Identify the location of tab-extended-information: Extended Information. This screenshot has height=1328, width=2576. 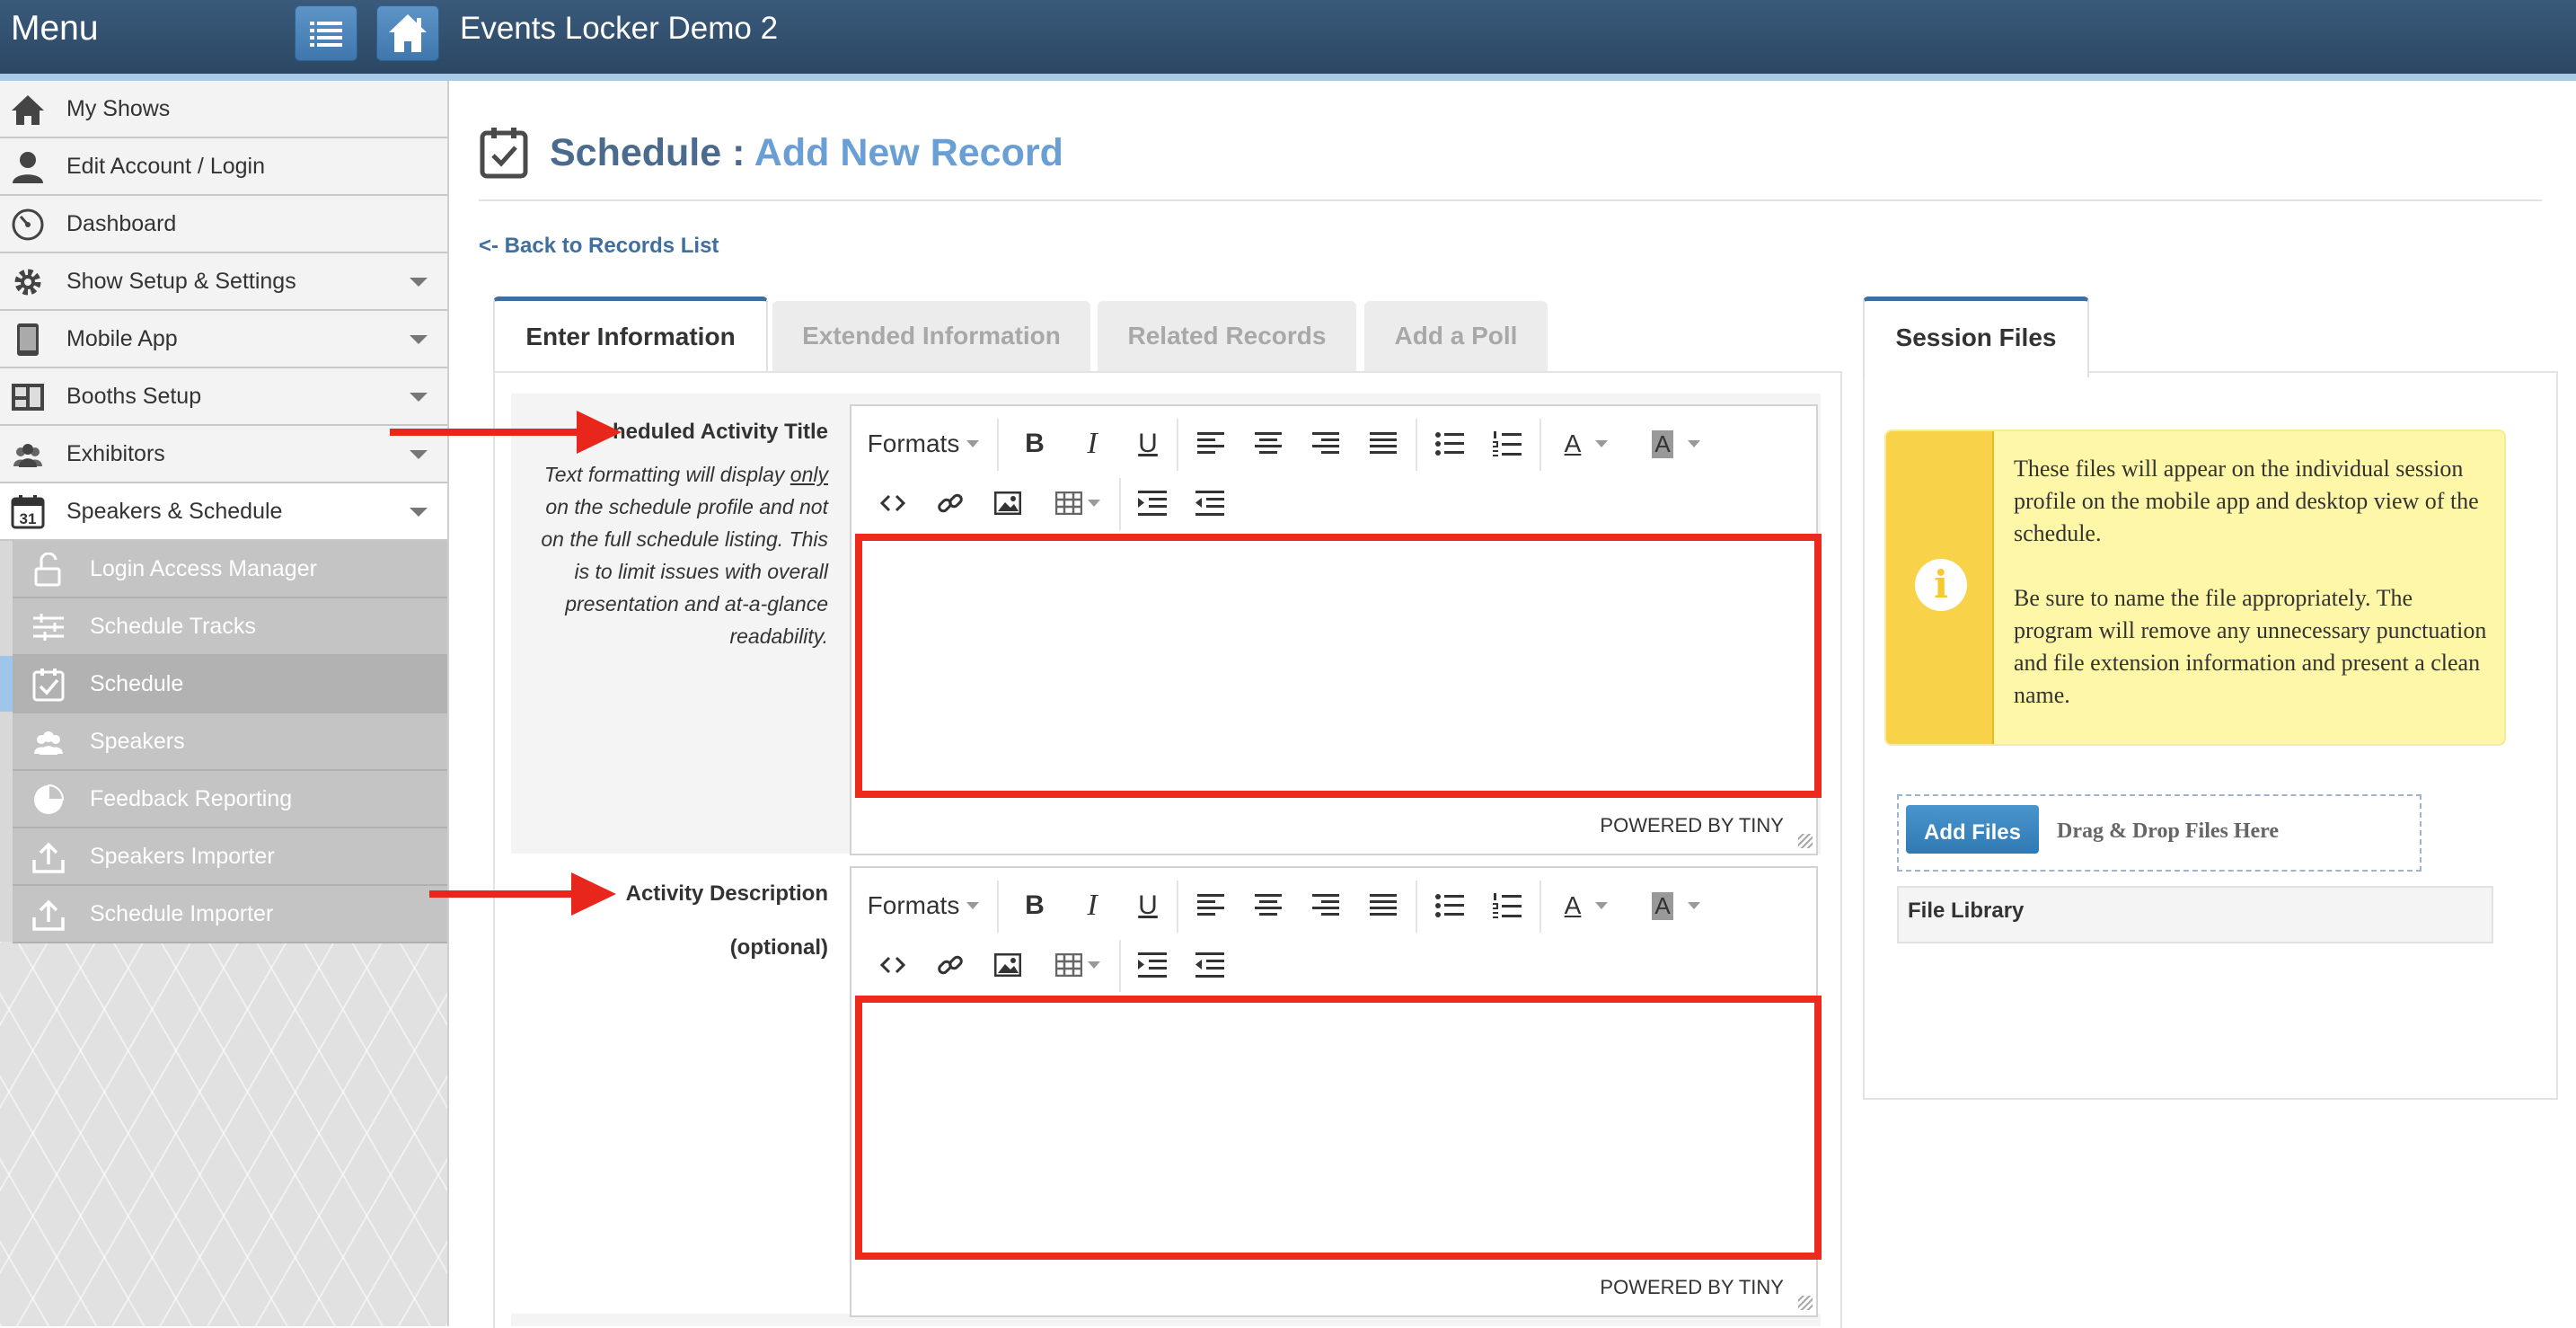
(931, 336).